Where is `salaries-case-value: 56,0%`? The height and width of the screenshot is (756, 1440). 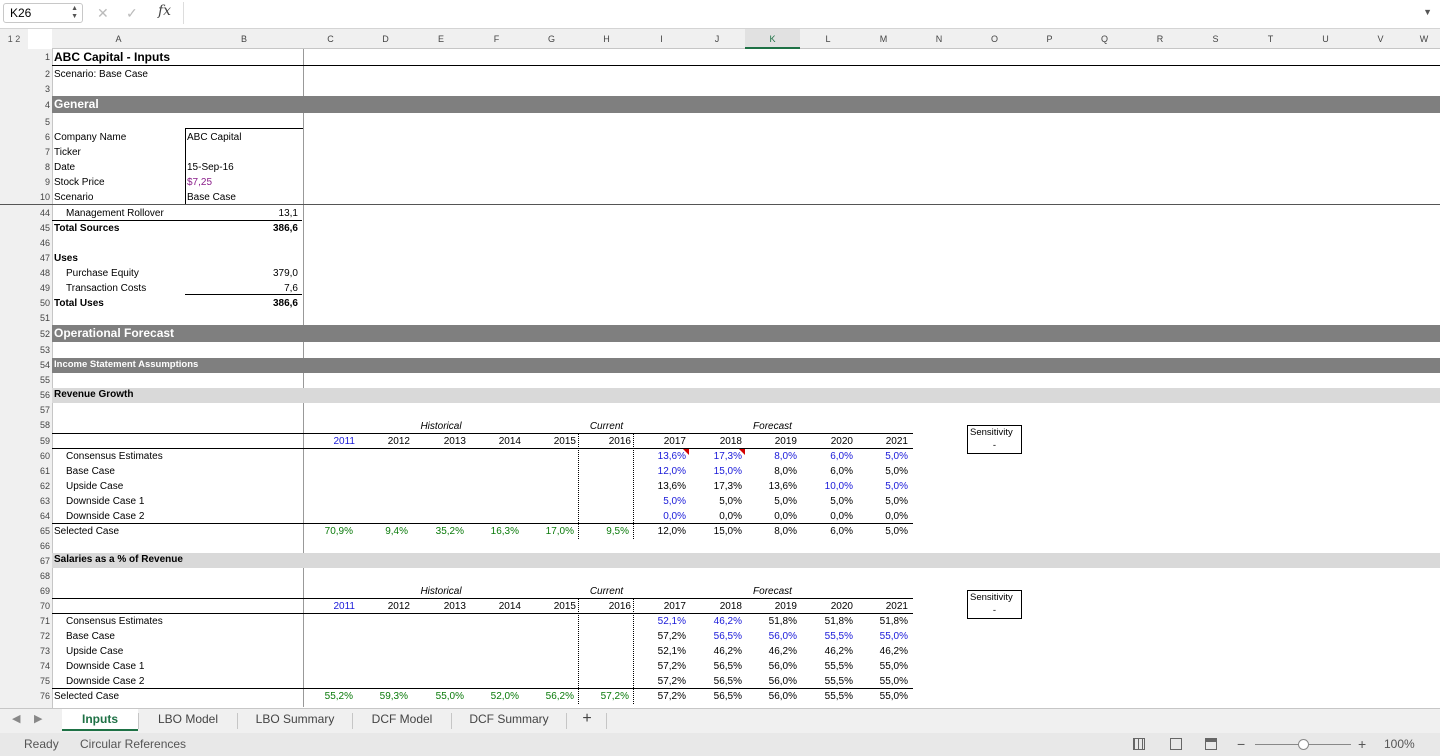 salaries-case-value: 56,0% is located at coordinates (772, 681).